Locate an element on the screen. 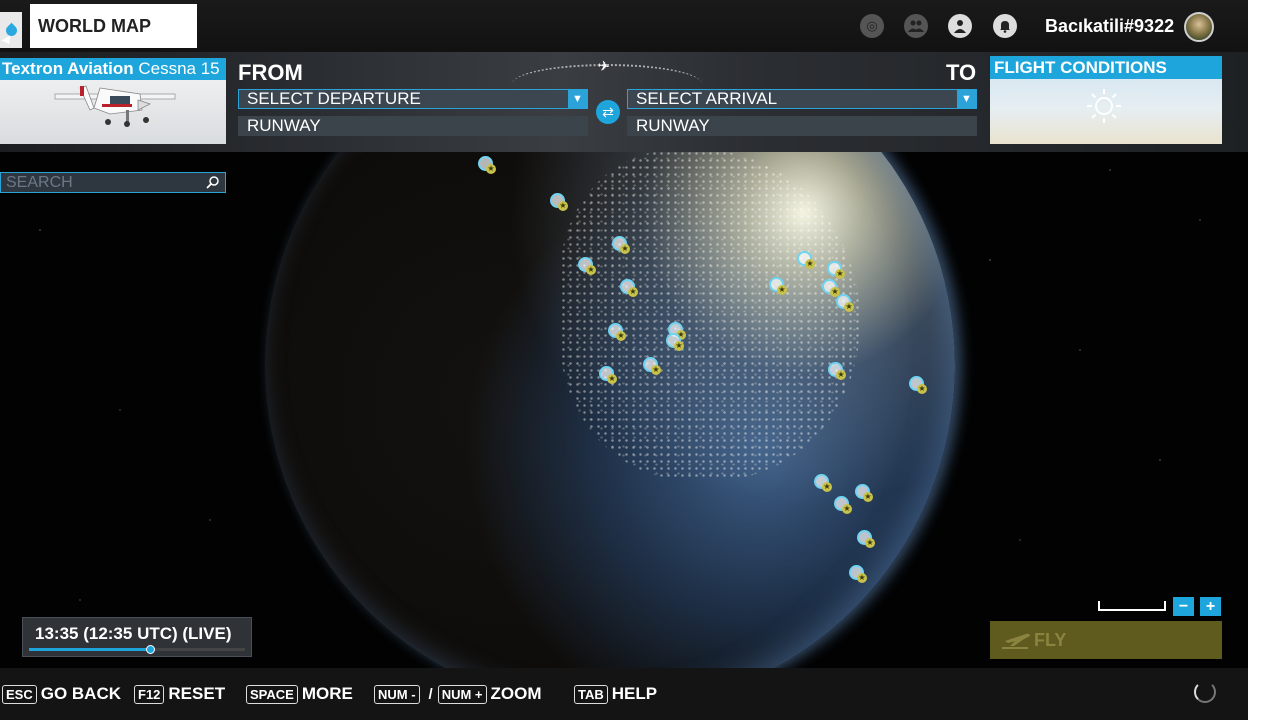 Image resolution: width=1280 pixels, height=720 pixels. arrival-runway-select: RUNWAY is located at coordinates (802, 126).